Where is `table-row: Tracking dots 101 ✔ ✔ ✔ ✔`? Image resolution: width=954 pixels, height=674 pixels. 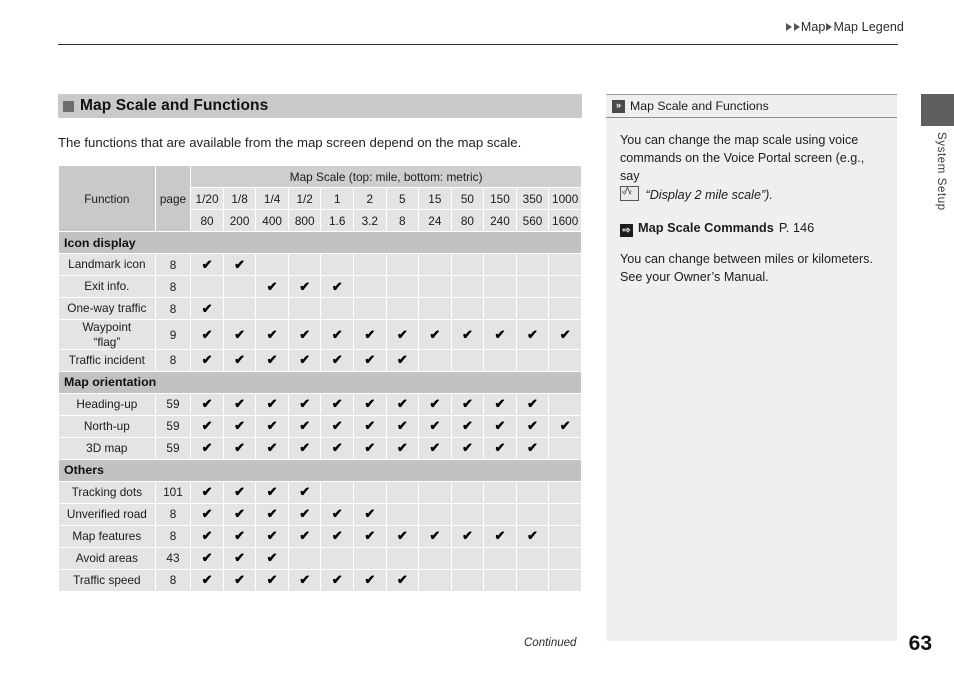
table-row: Tracking dots 101 ✔ ✔ ✔ ✔ is located at coordinates (320, 492).